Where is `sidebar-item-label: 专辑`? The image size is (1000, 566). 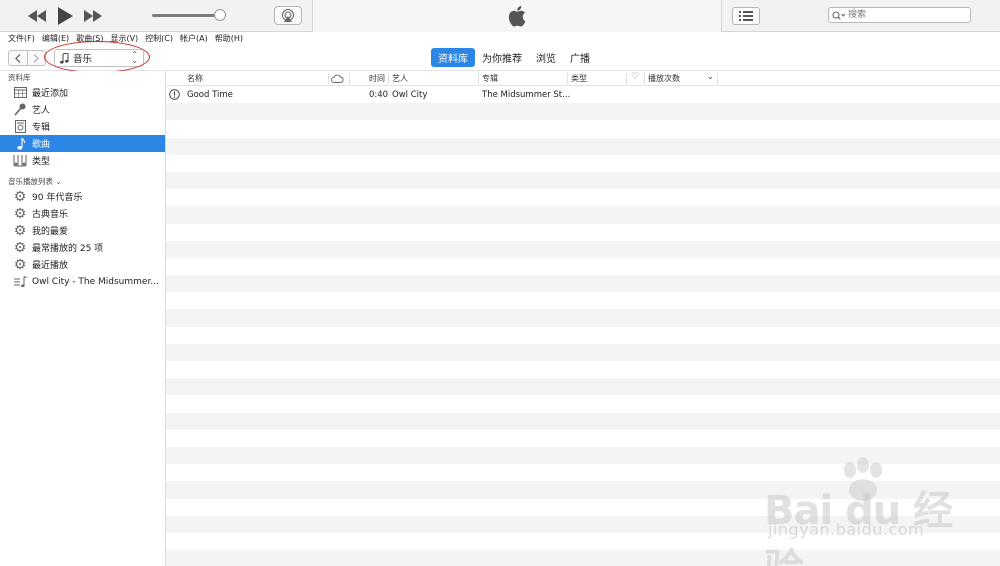 sidebar-item-label: 专辑 is located at coordinates (41, 128).